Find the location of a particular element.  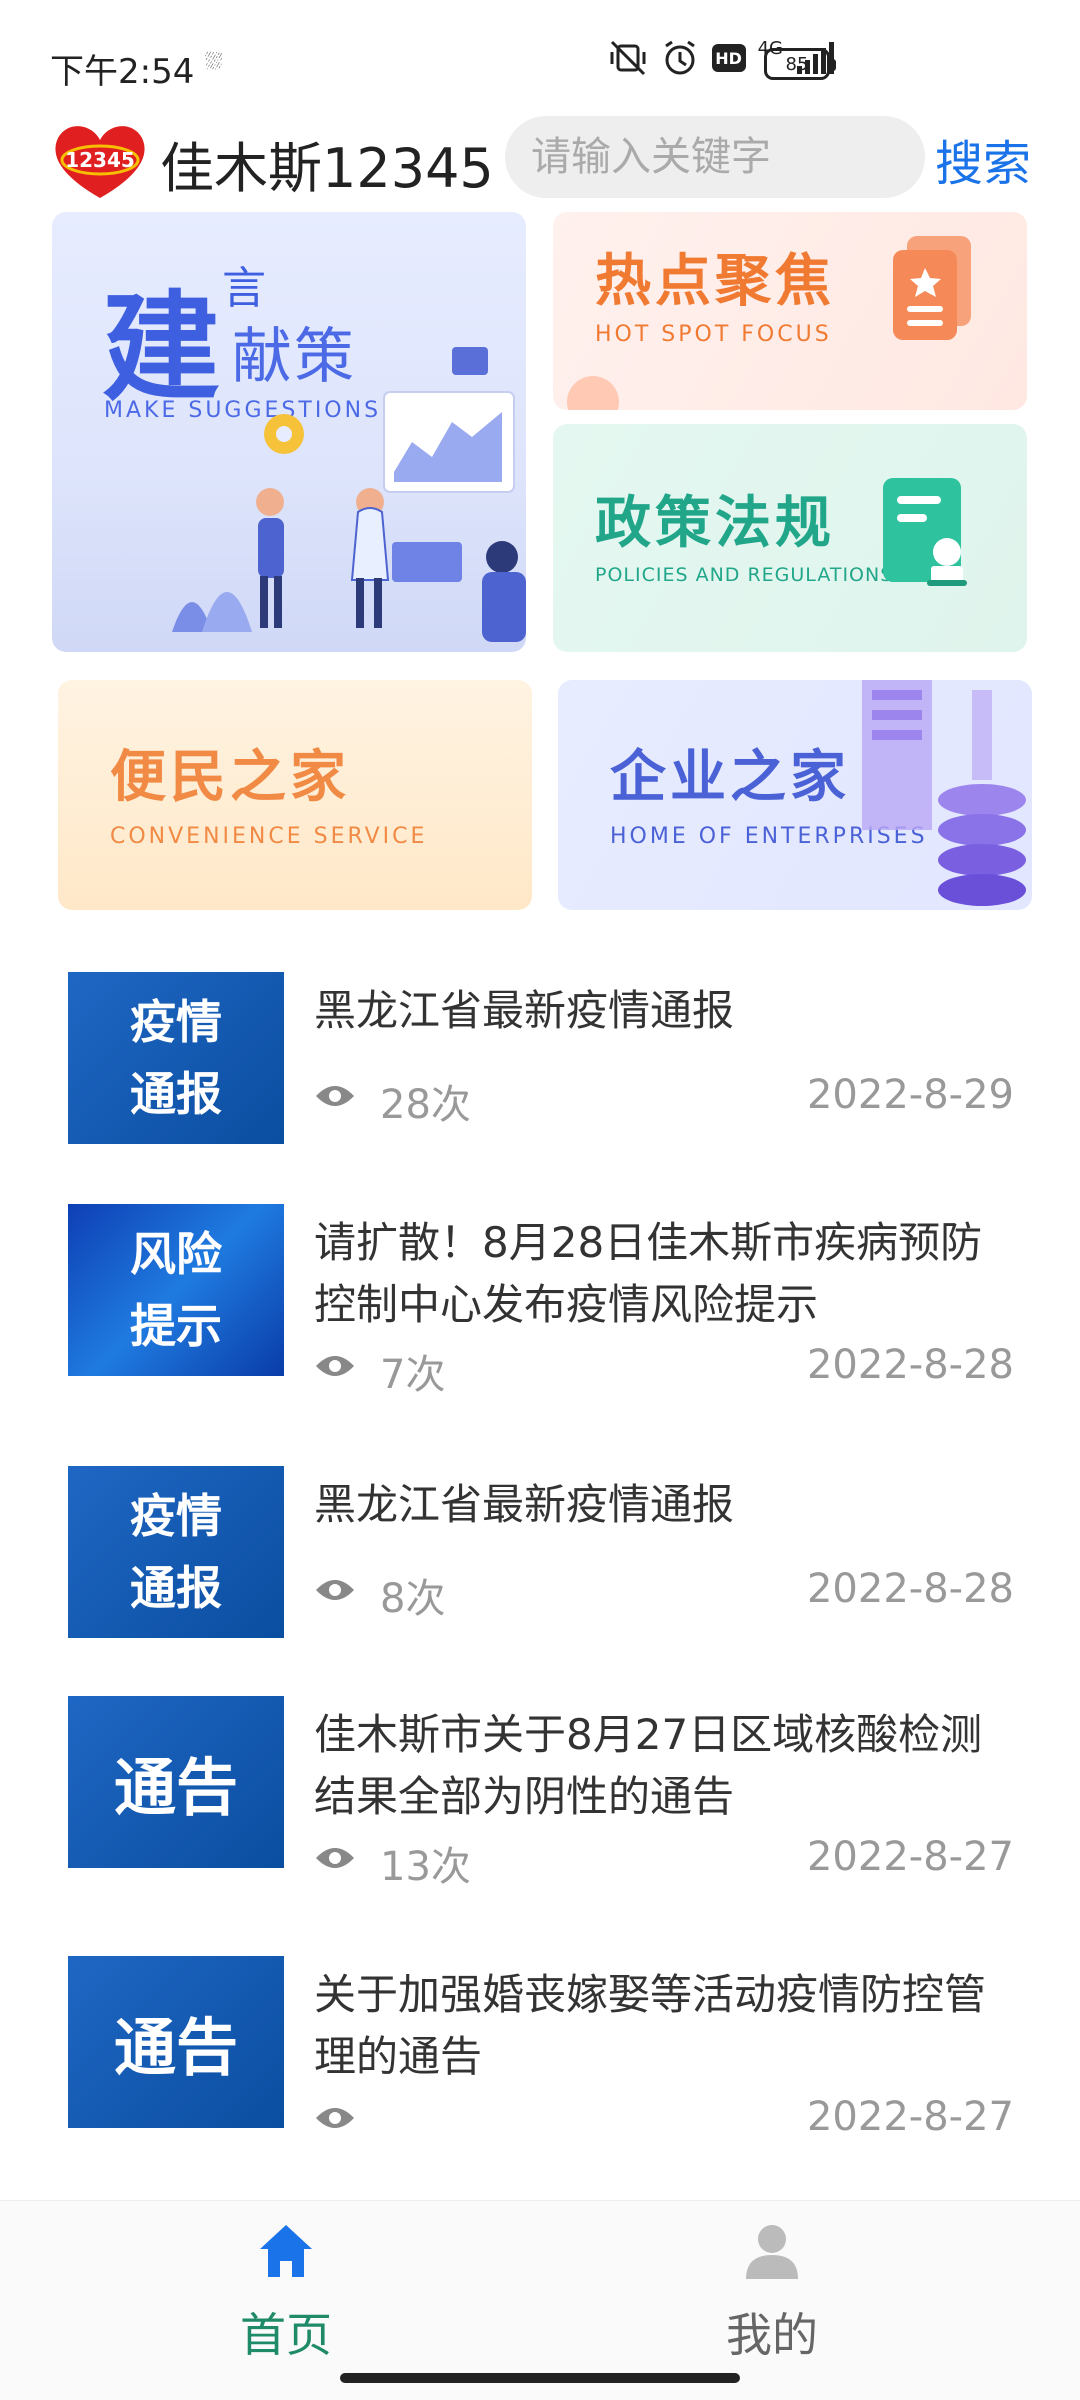

app-header: 12345 佳木斯12345 搜索 is located at coordinates (540, 160).